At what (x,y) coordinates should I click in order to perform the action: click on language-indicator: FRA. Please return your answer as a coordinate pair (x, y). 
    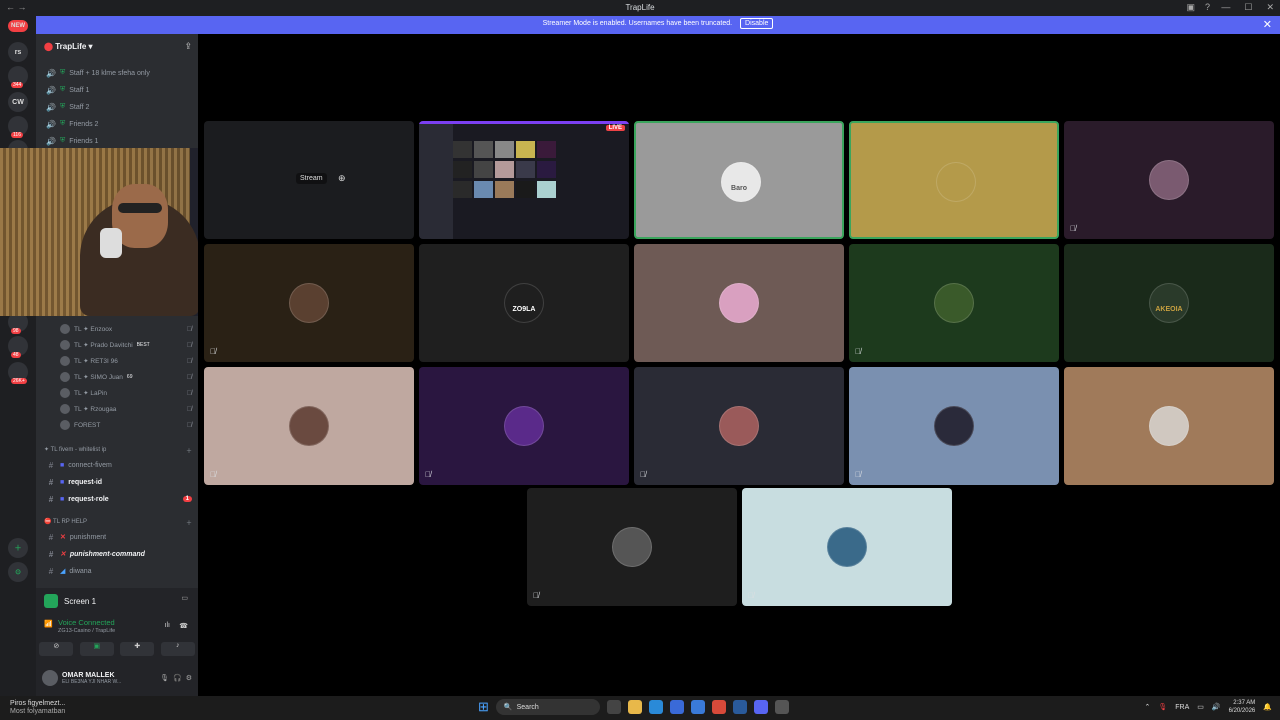
    Looking at the image, I should click on (1182, 707).